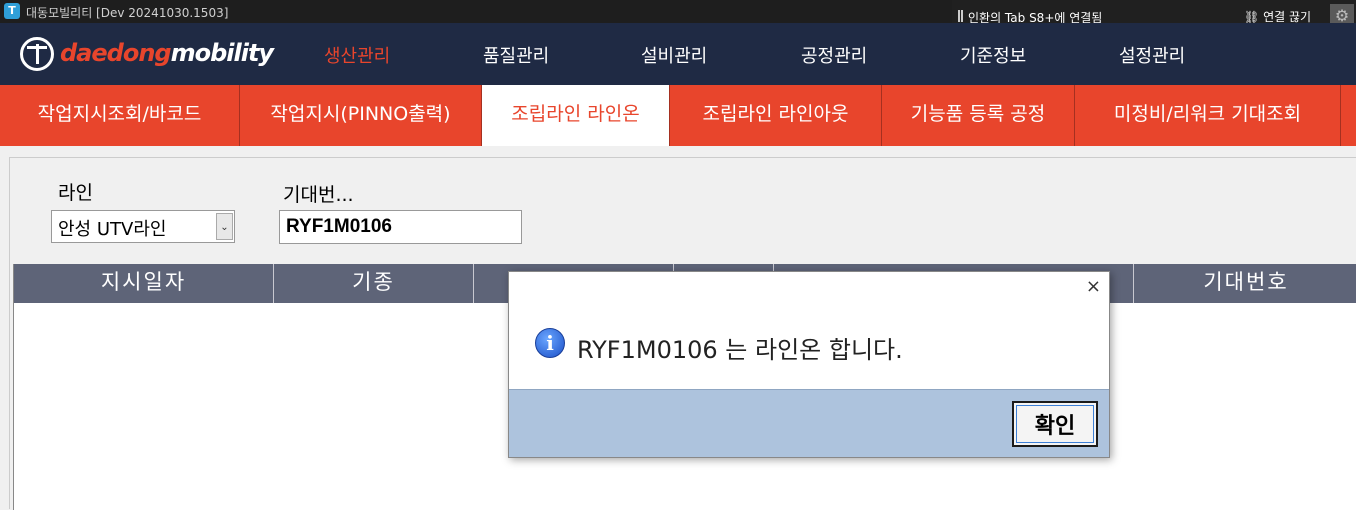  I want to click on logo-text-mobility: mobility, so click(222, 53).